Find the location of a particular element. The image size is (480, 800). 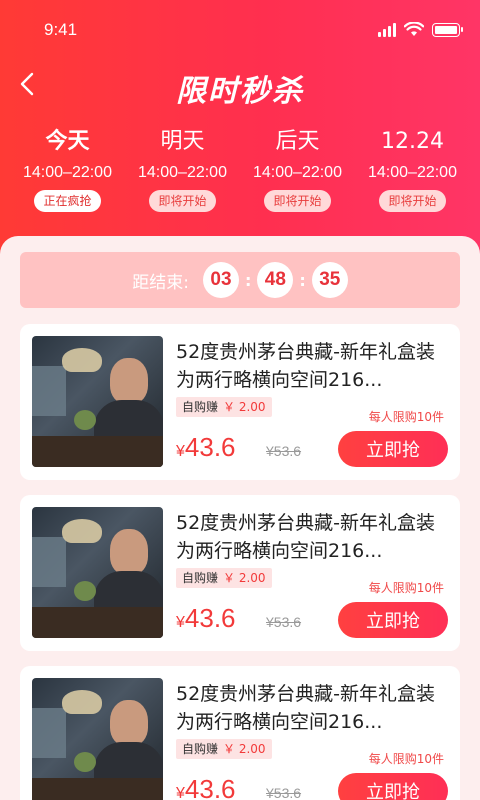

status-icons is located at coordinates (420, 29).